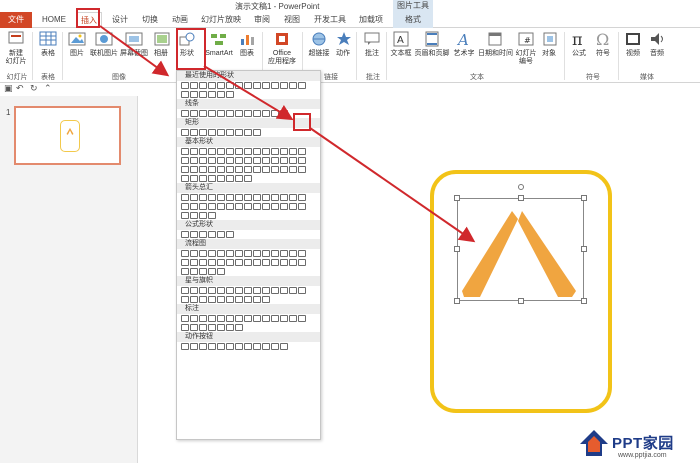  Describe the element at coordinates (8, 112) in the screenshot. I see `slide-number: 1` at that location.